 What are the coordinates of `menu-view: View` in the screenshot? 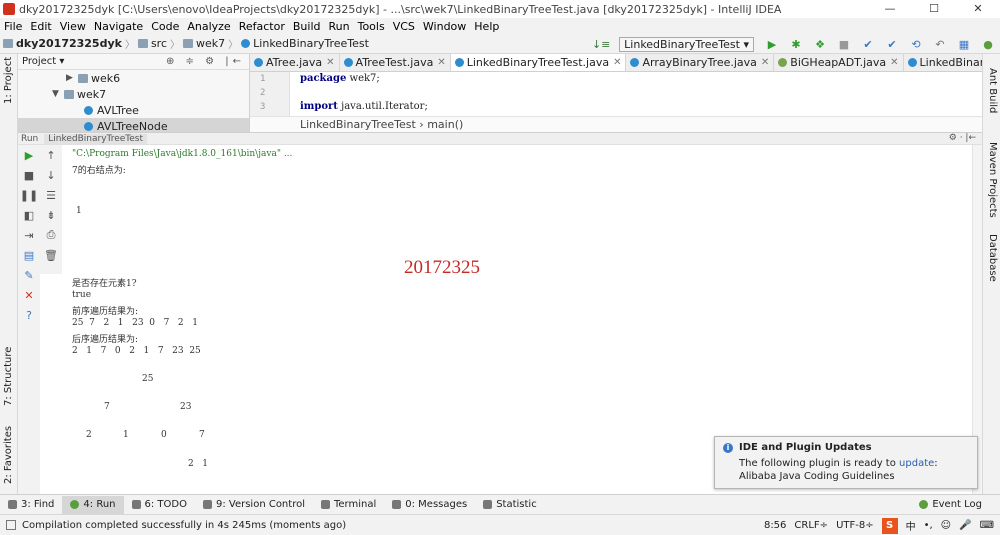 It's located at (73, 26).